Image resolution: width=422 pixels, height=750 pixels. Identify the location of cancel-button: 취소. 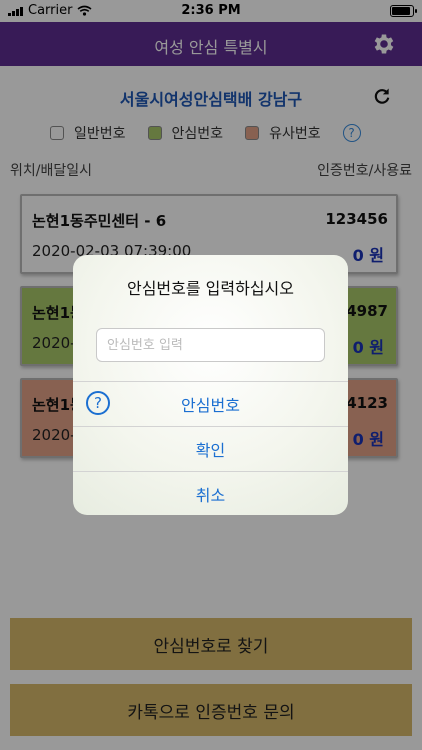
(210, 493).